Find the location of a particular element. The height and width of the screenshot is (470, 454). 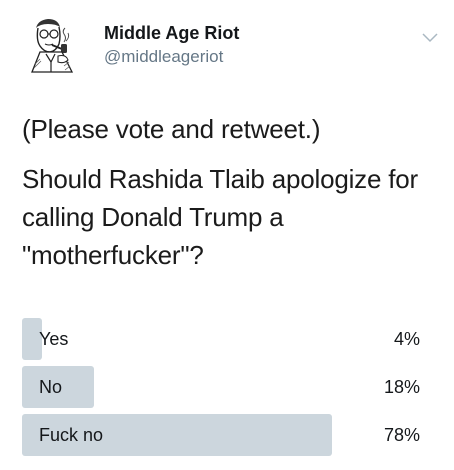

poll-option-no: No 18% is located at coordinates (221, 387).